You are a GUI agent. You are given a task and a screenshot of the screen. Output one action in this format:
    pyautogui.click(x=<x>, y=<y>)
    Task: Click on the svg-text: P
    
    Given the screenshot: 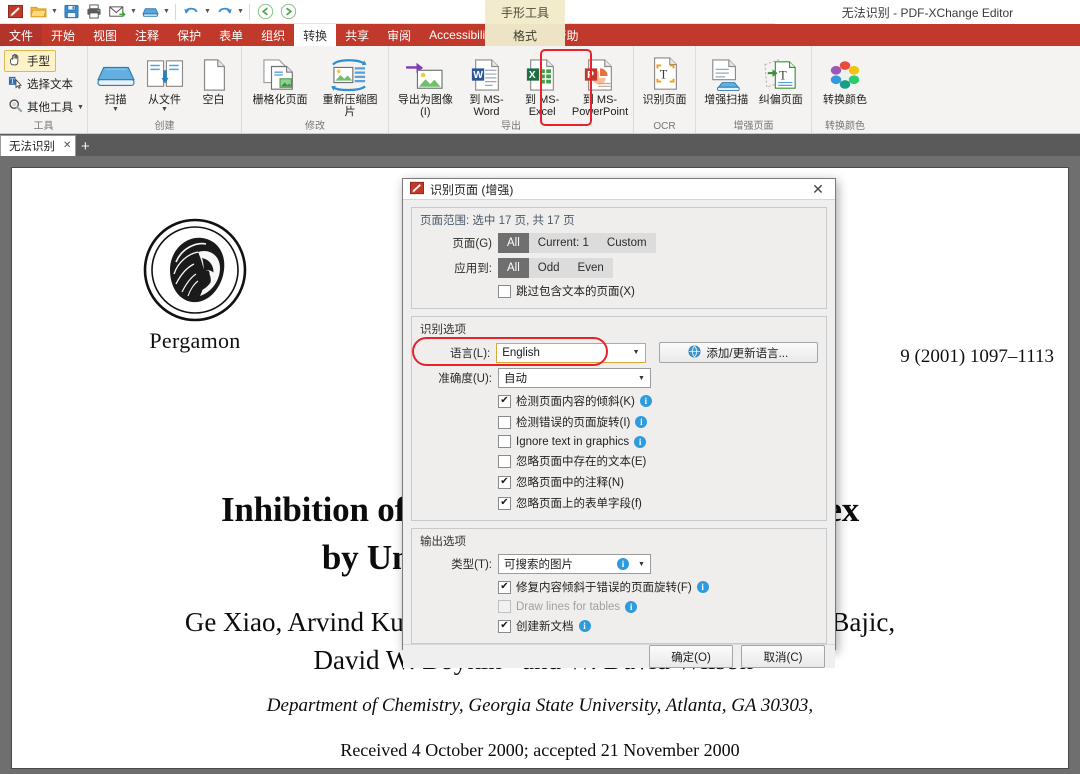 What is the action you would take?
    pyautogui.click(x=590, y=75)
    